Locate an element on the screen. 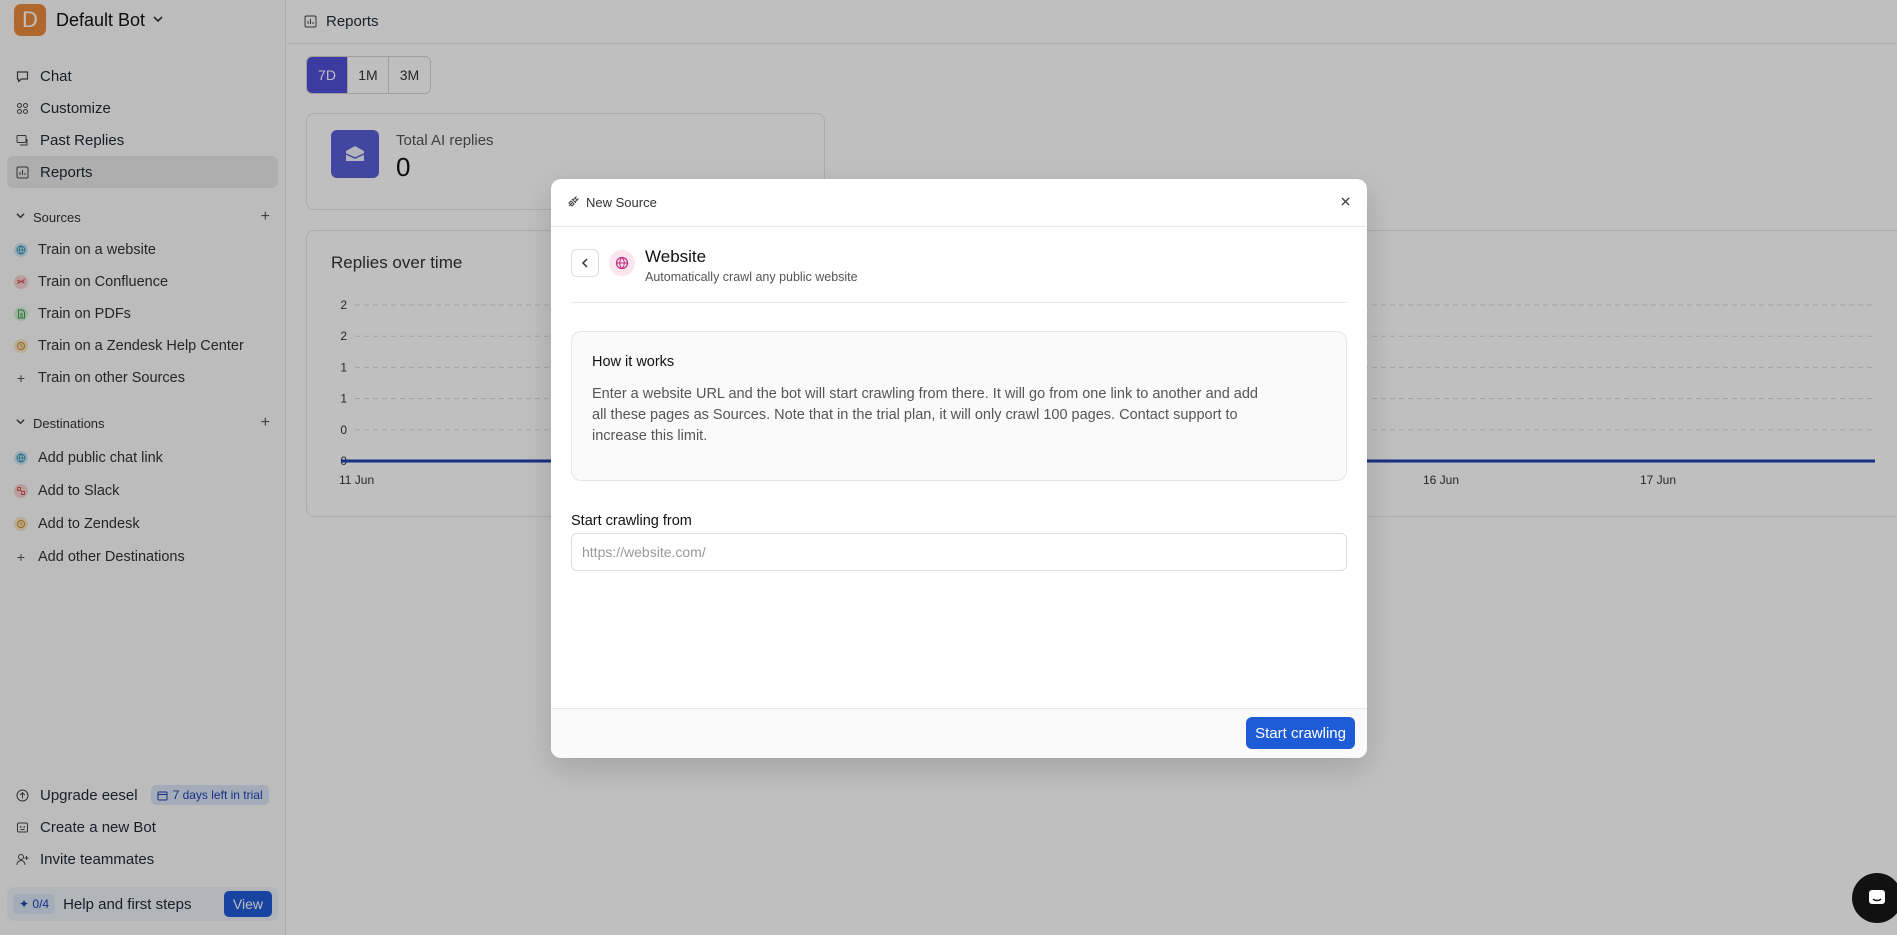 The width and height of the screenshot is (1897, 935). start-crawling-button: Start crawling is located at coordinates (1300, 733).